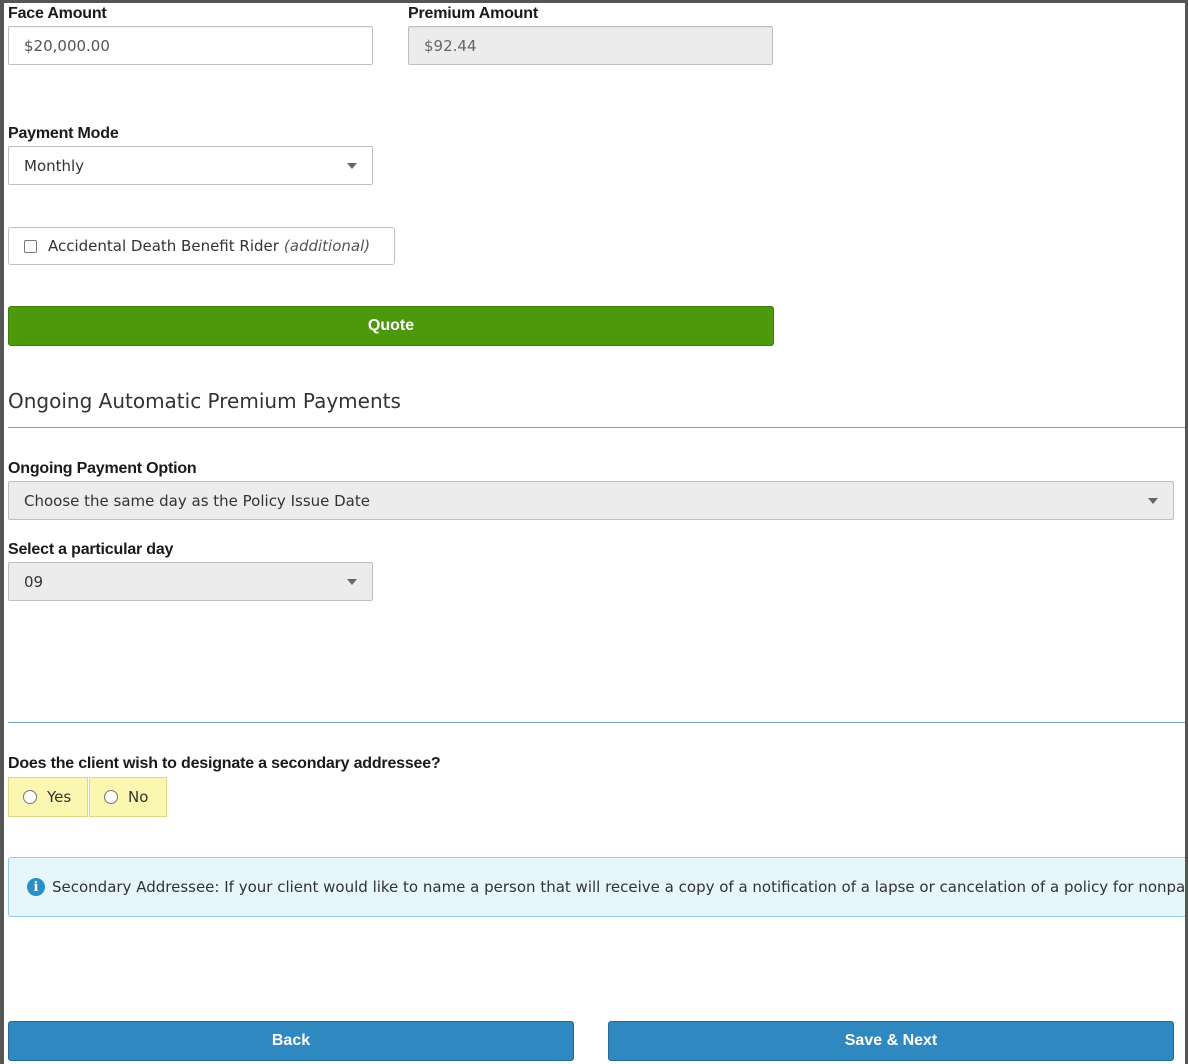 This screenshot has height=1064, width=1188. I want to click on rider-note: (additional), so click(327, 246).